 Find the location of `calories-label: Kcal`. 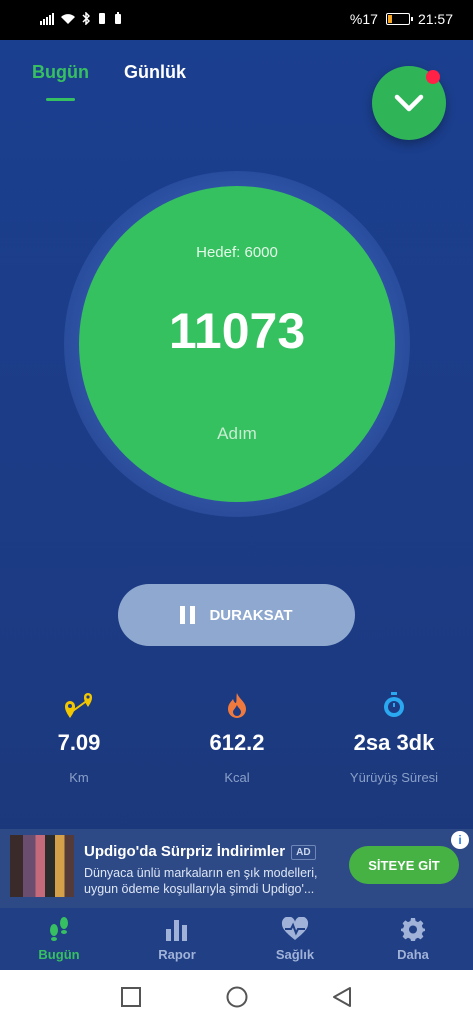

calories-label: Kcal is located at coordinates (237, 777).